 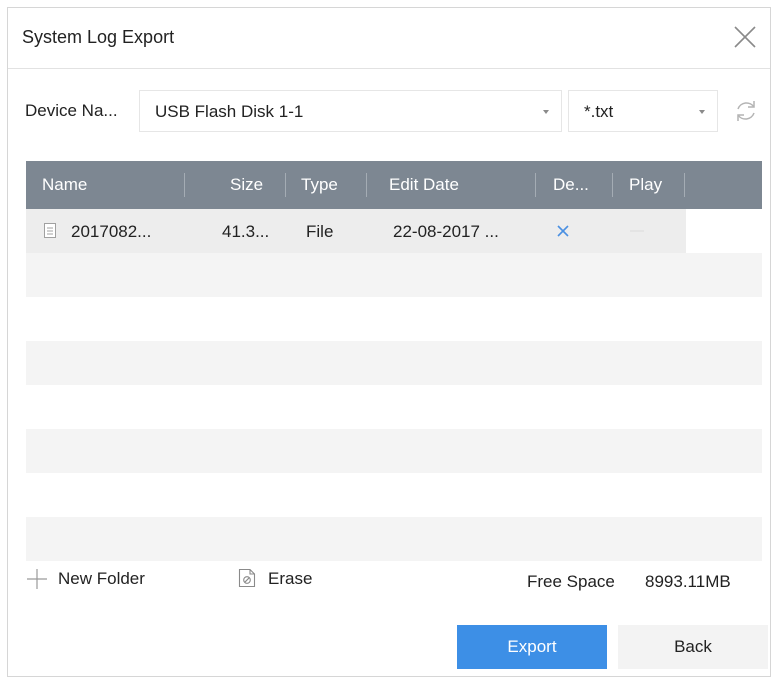 I want to click on refresh-button, so click(x=746, y=111).